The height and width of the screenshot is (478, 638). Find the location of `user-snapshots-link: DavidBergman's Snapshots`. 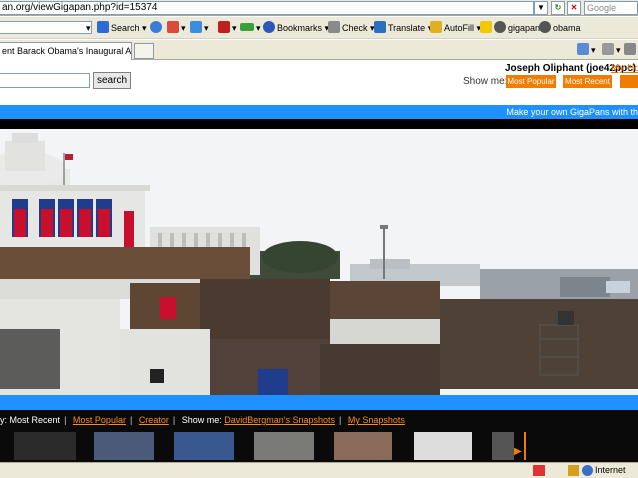

user-snapshots-link: DavidBergman's Snapshots is located at coordinates (279, 420).